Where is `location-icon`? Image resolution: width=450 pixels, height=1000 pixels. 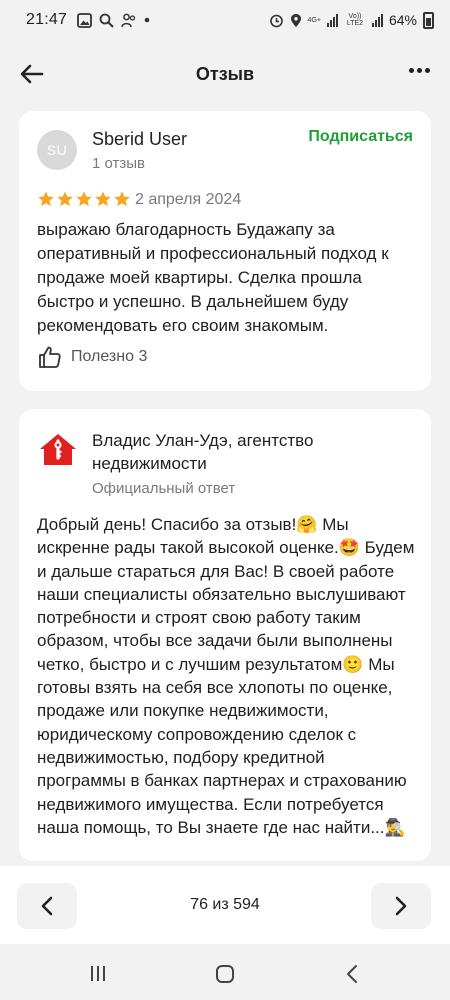
location-icon is located at coordinates (295, 20).